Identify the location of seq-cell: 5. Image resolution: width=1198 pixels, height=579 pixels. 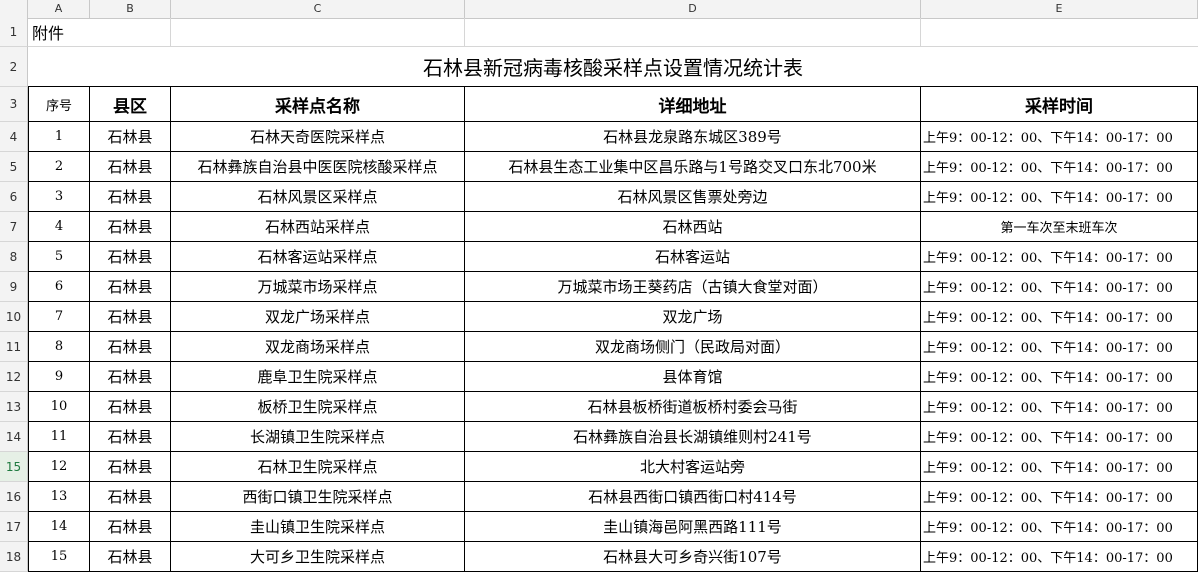
(59, 257).